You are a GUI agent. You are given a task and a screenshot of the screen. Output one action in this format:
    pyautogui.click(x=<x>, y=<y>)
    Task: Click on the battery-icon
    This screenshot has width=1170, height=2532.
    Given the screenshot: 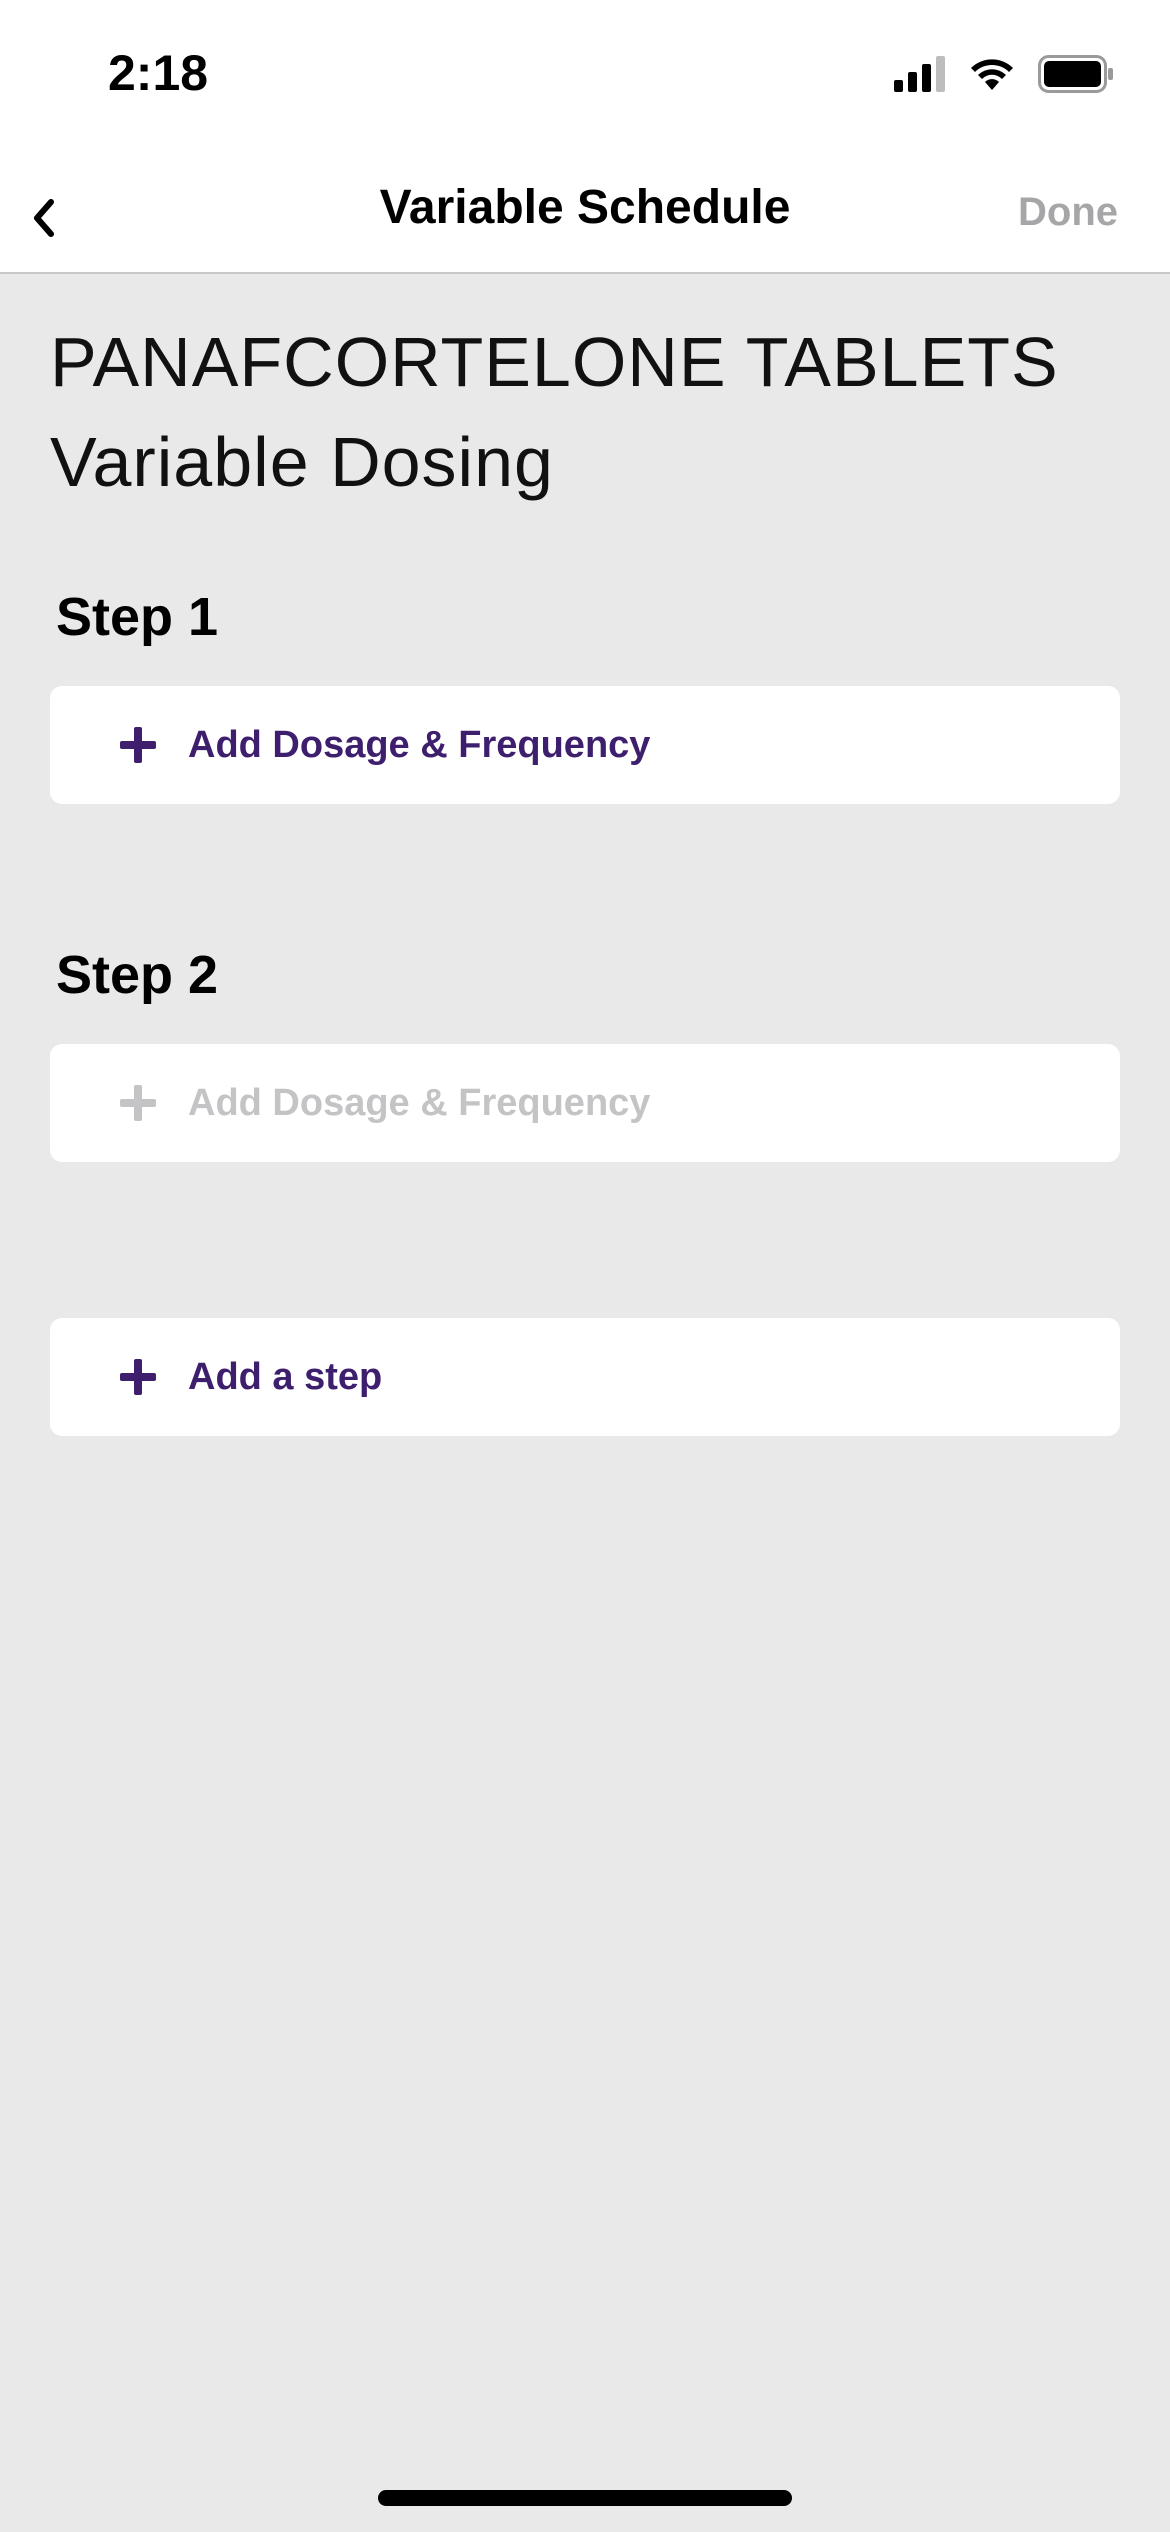 What is the action you would take?
    pyautogui.click(x=1075, y=74)
    